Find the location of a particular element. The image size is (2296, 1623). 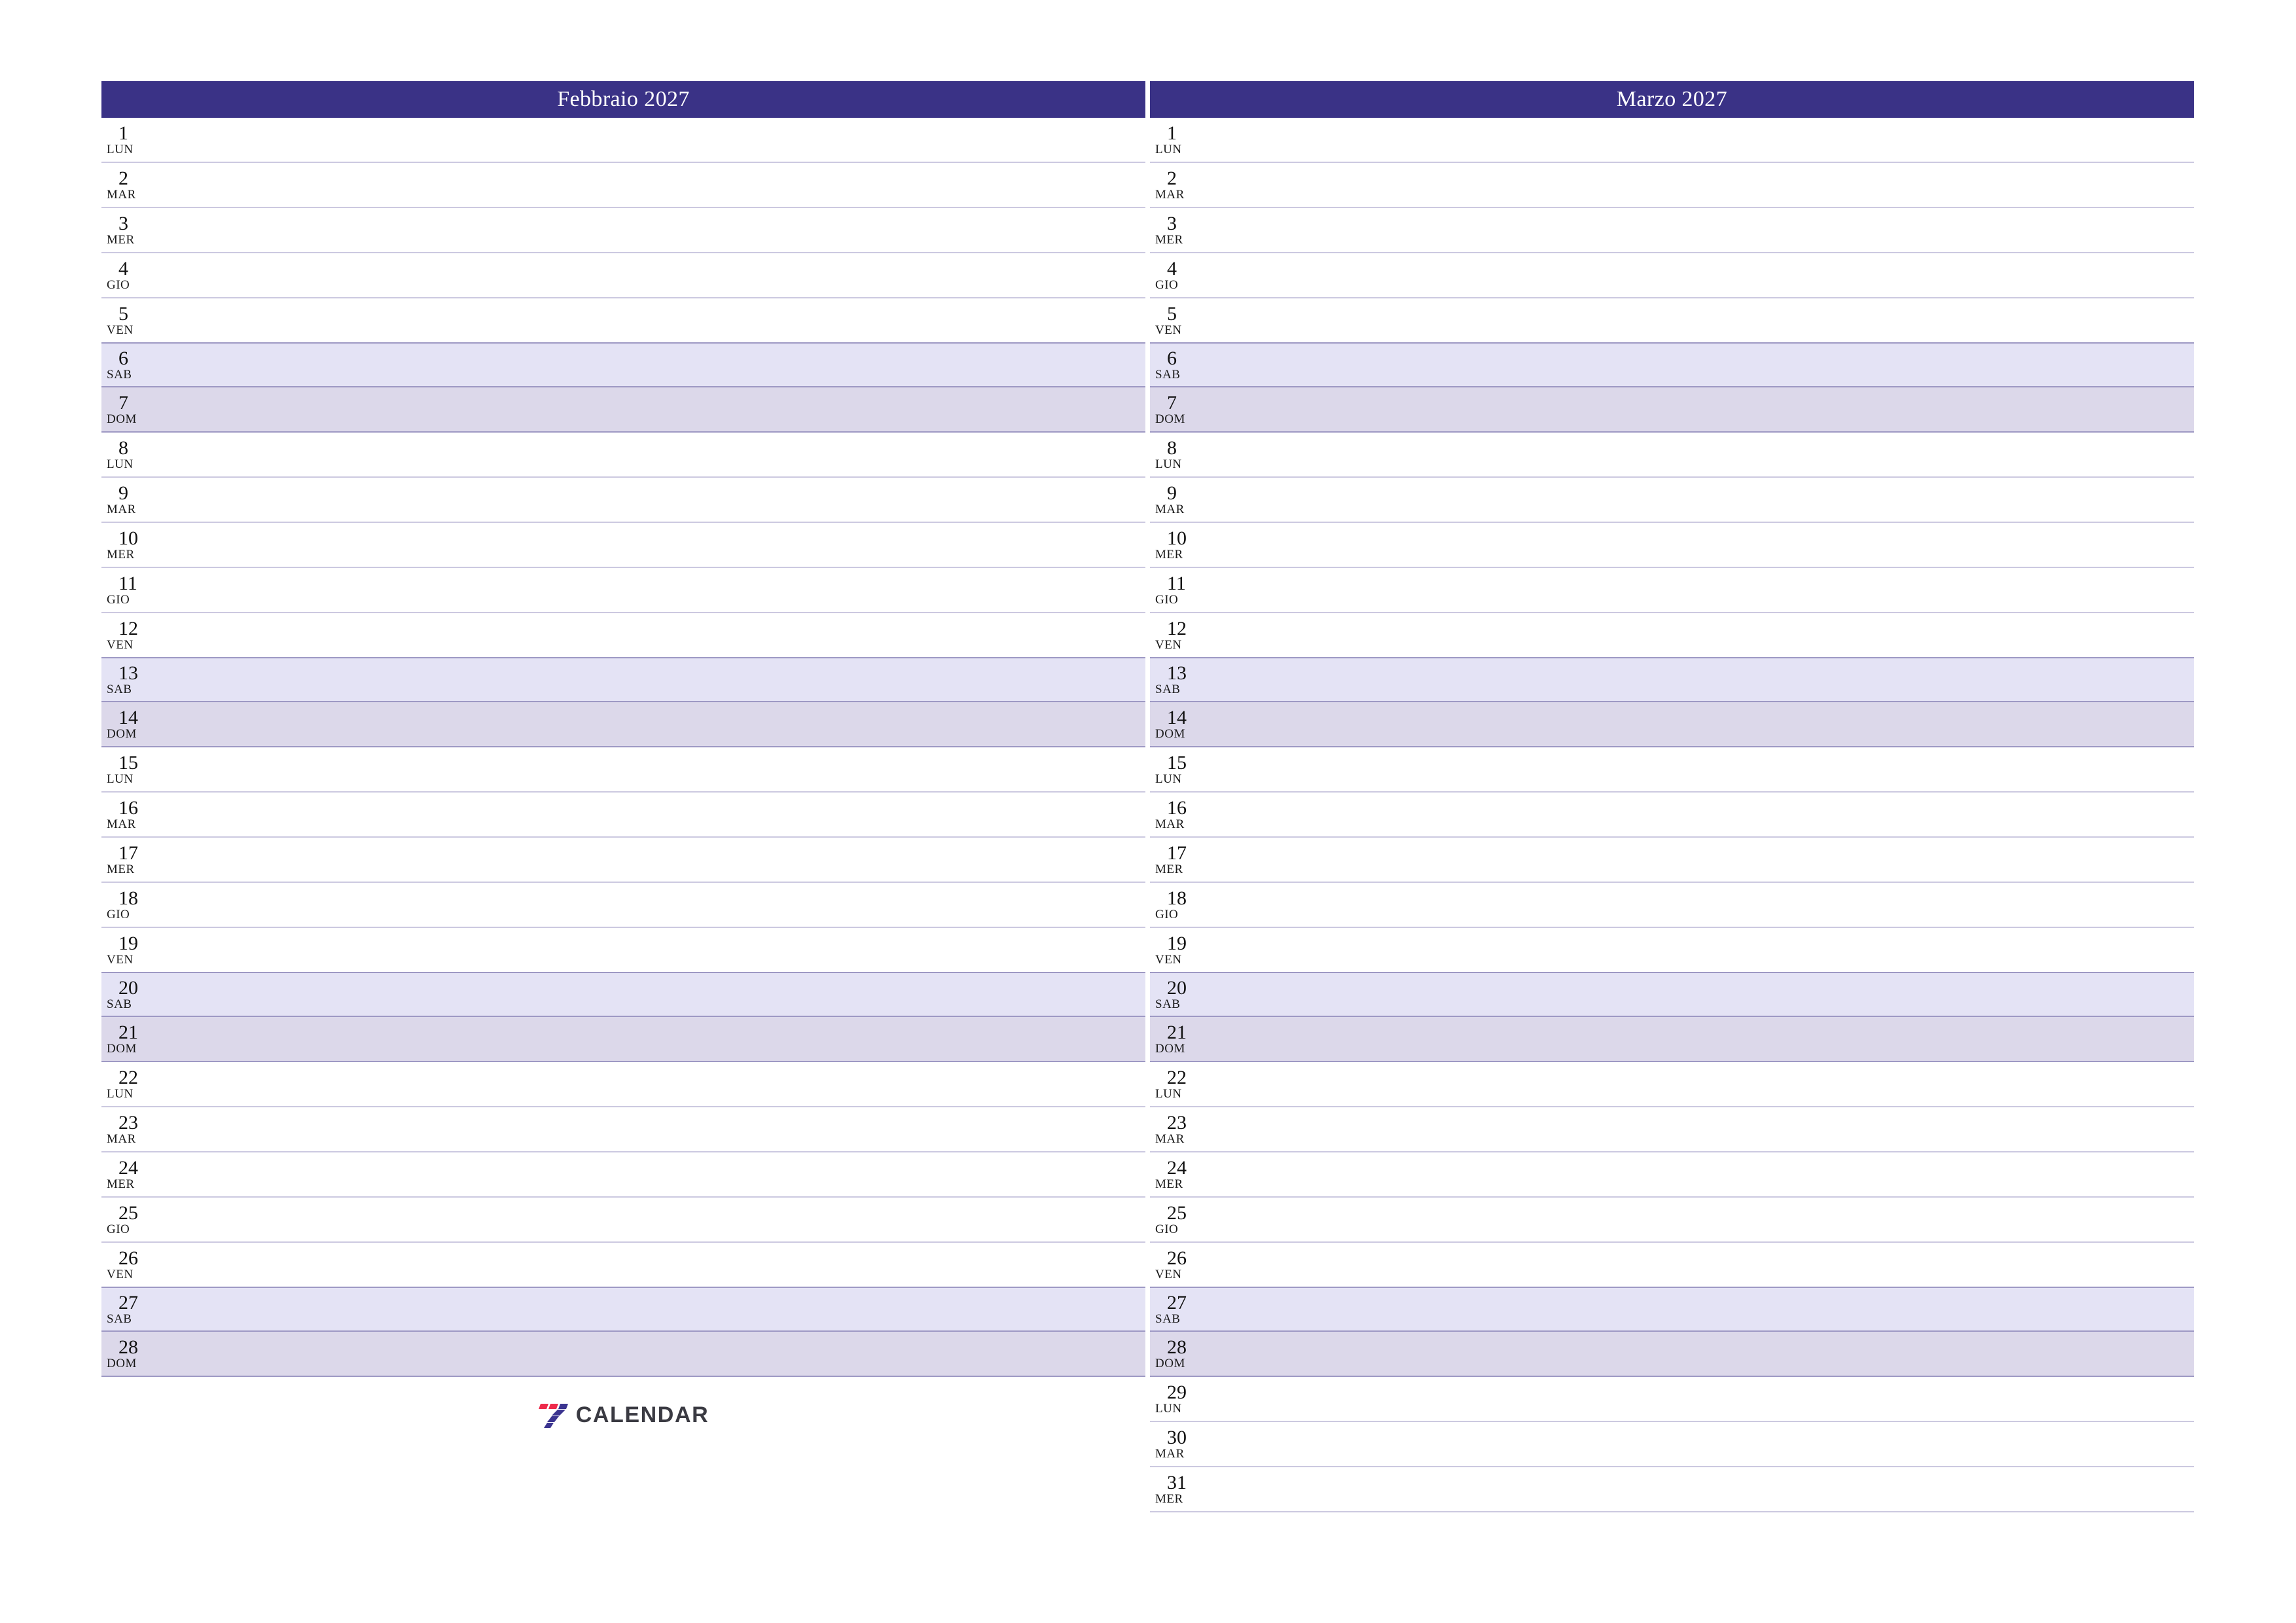

day-number: 13 is located at coordinates (128, 673).